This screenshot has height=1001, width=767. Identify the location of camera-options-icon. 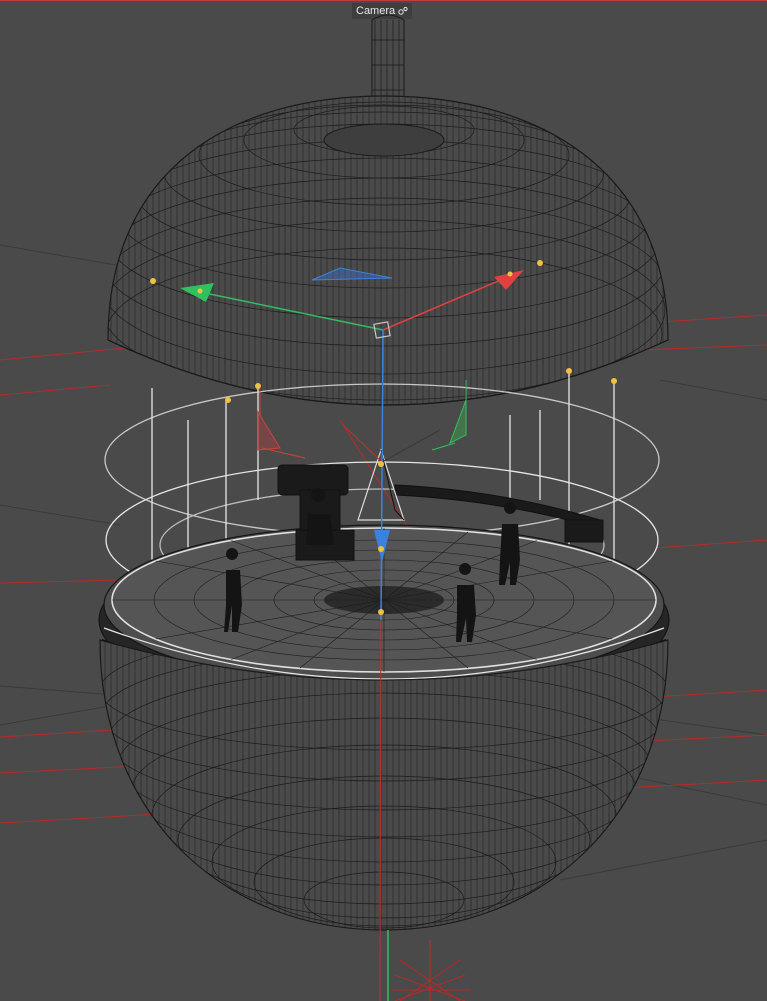
(403, 11).